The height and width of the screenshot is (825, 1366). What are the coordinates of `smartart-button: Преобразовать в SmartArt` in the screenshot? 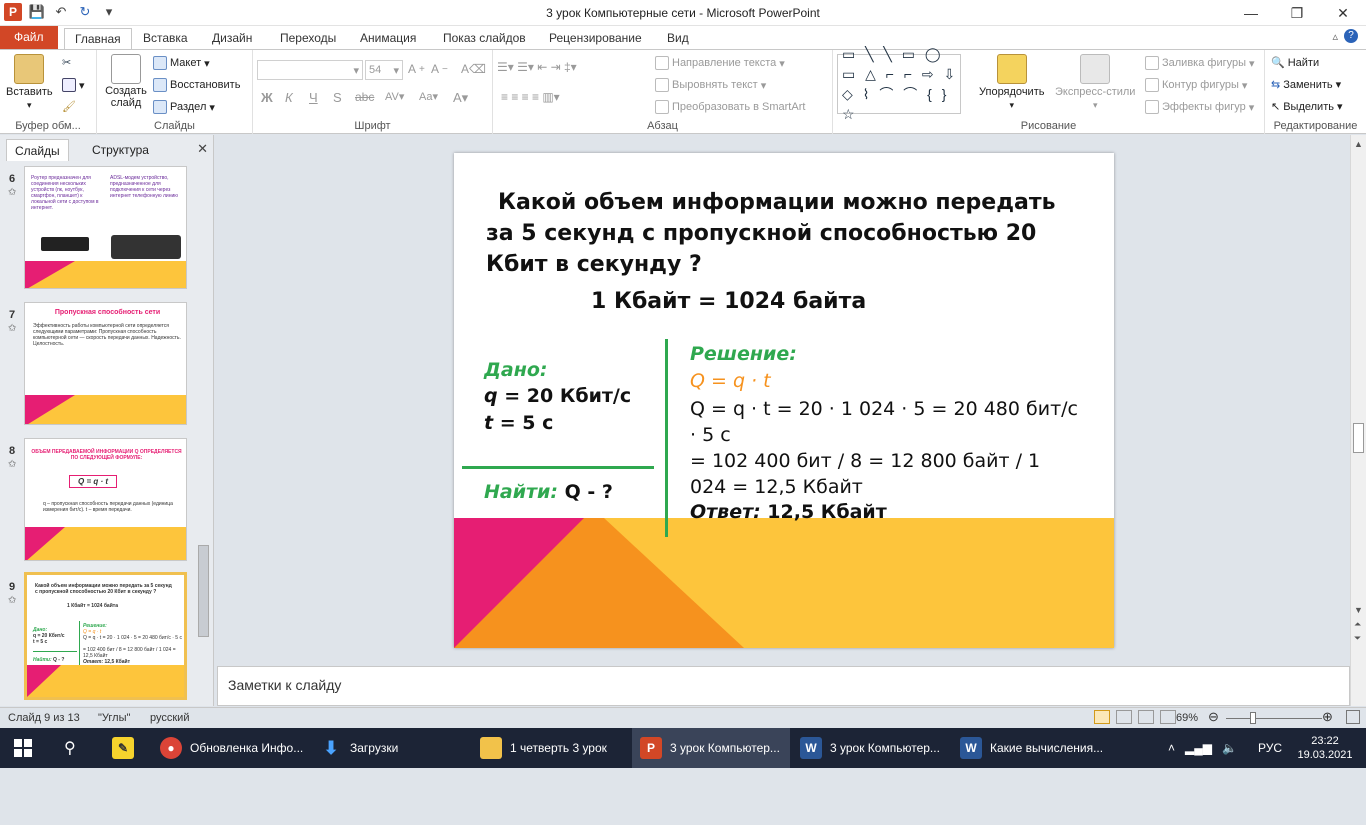 It's located at (730, 107).